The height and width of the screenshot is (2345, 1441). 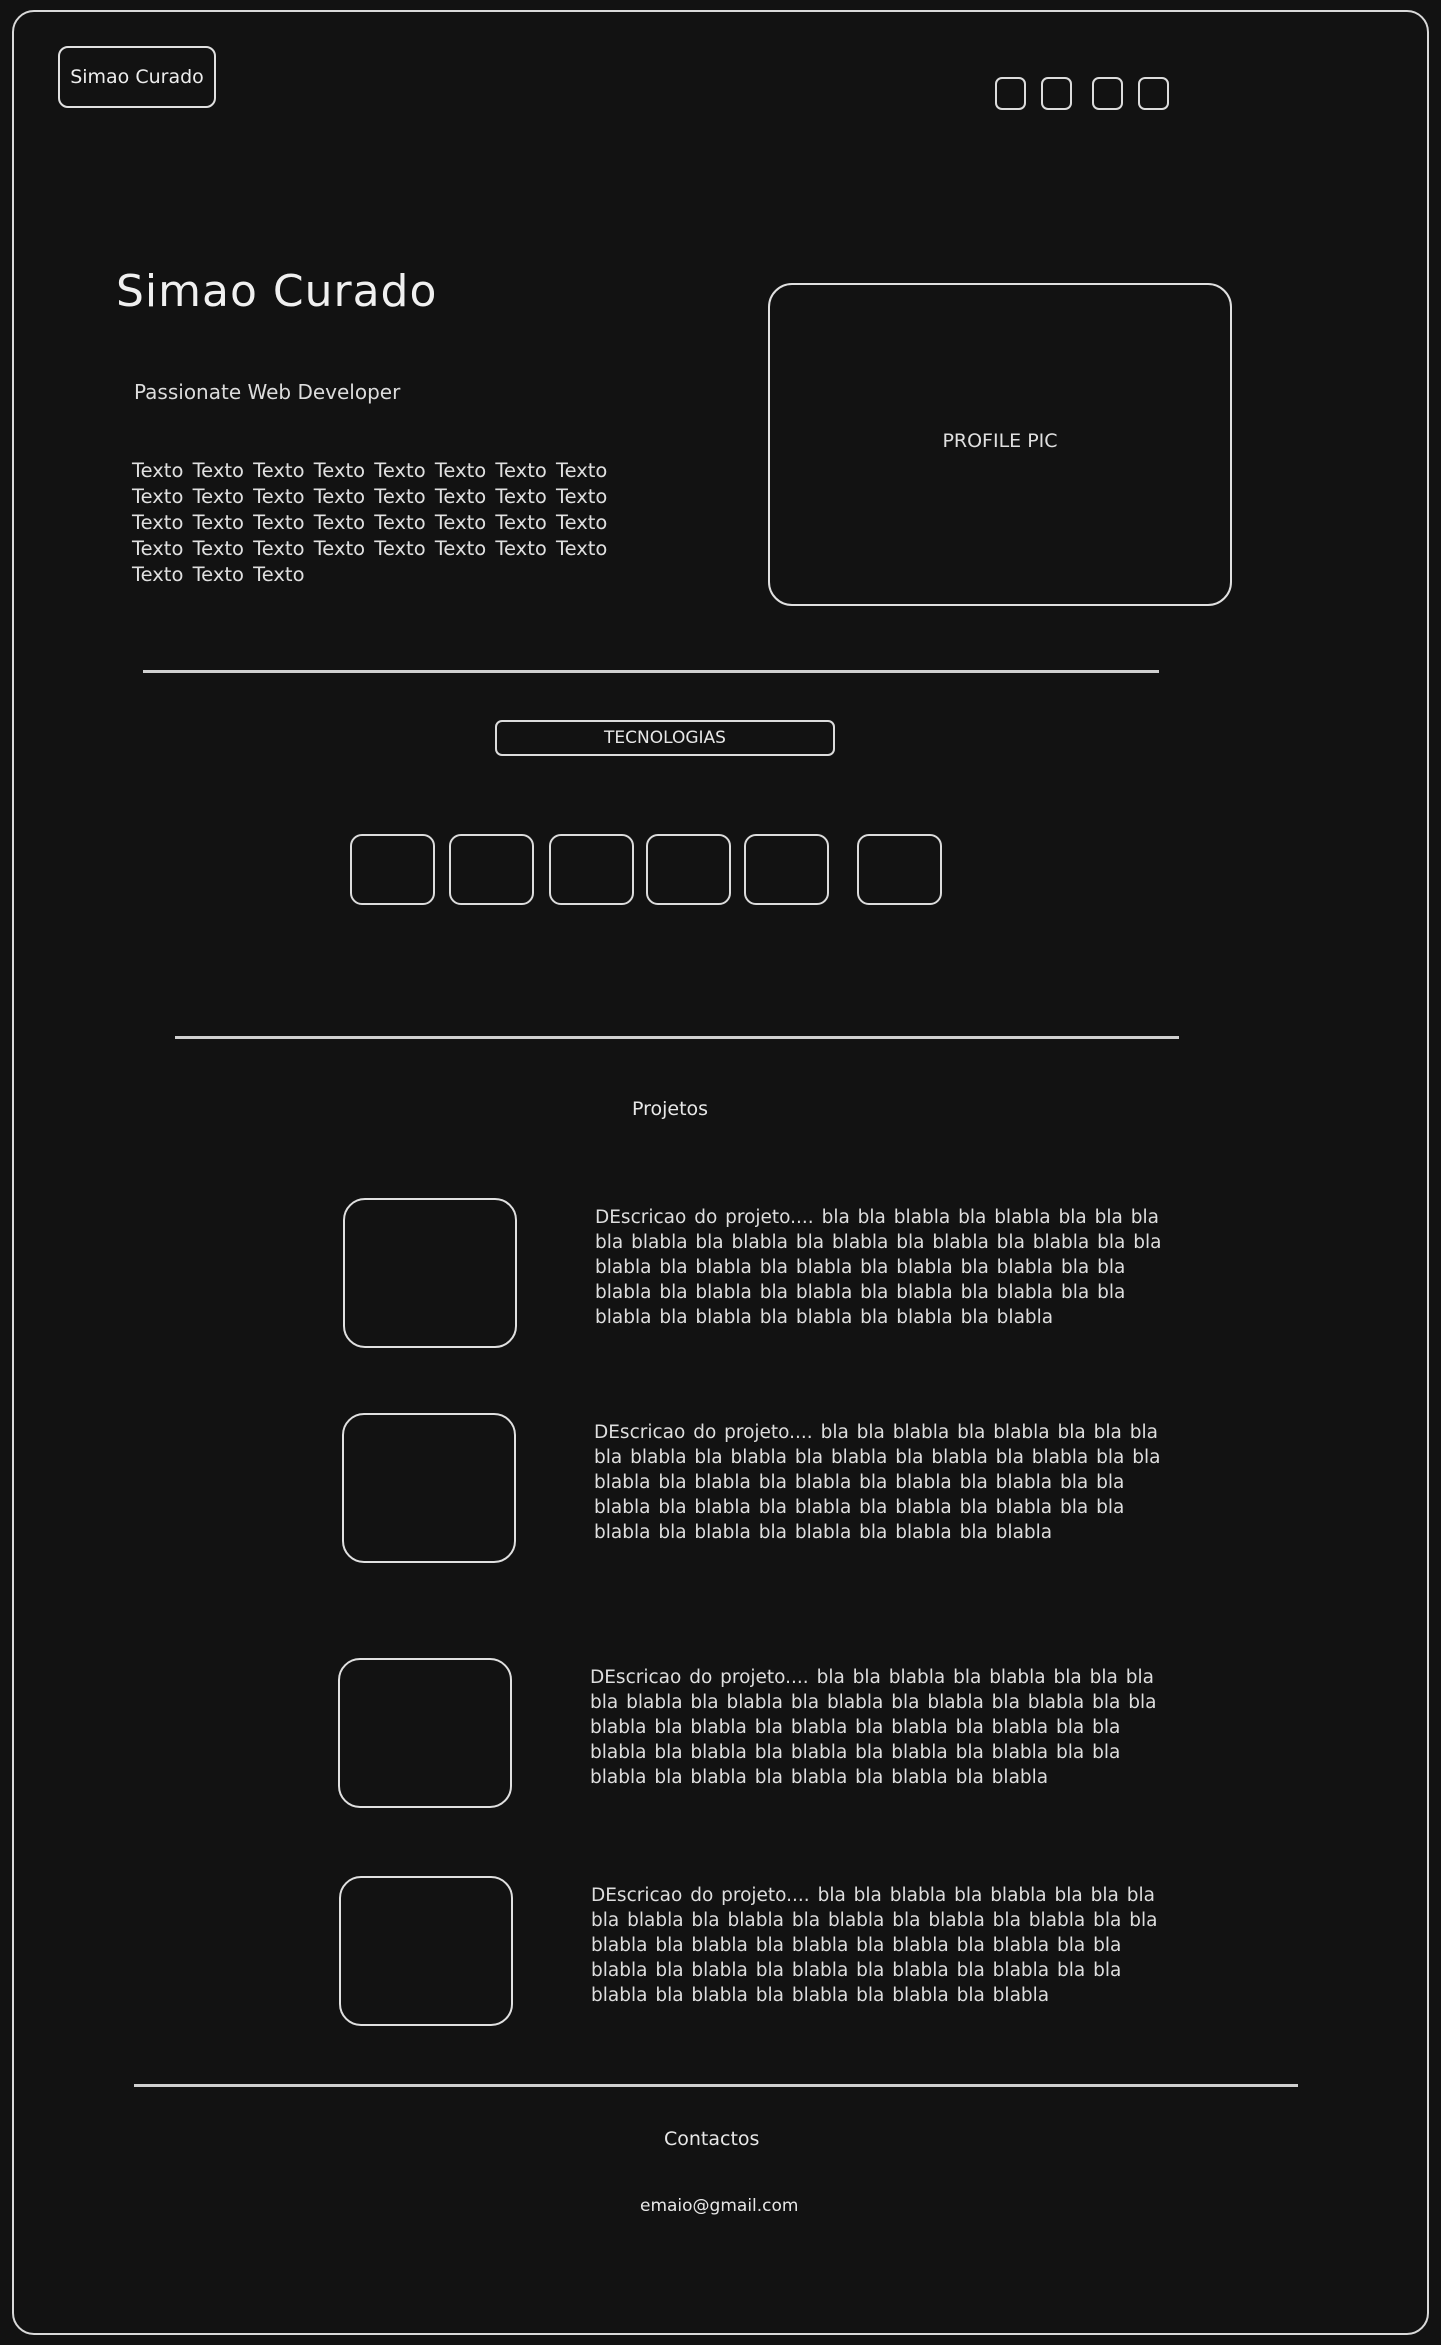 What do you see at coordinates (1000, 440) in the screenshot?
I see `profile-pic-label: PROFILE PIC` at bounding box center [1000, 440].